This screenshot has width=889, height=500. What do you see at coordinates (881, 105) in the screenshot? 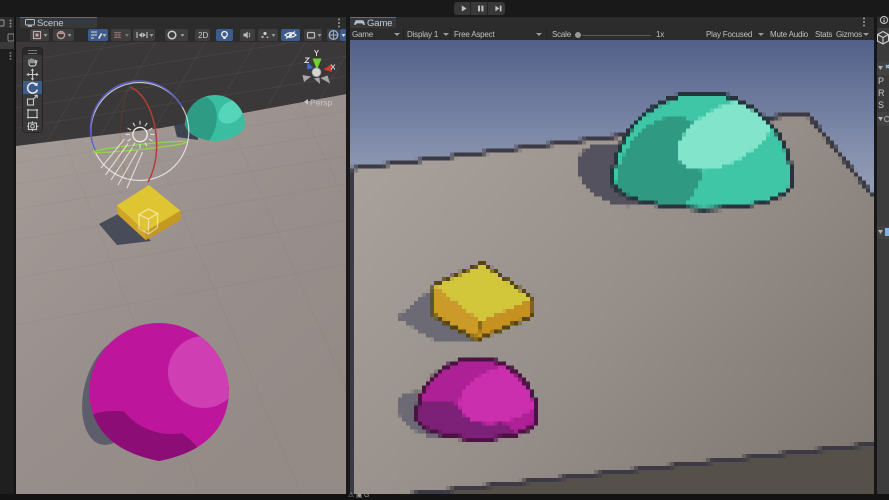
I see `svg-text: S` at bounding box center [881, 105].